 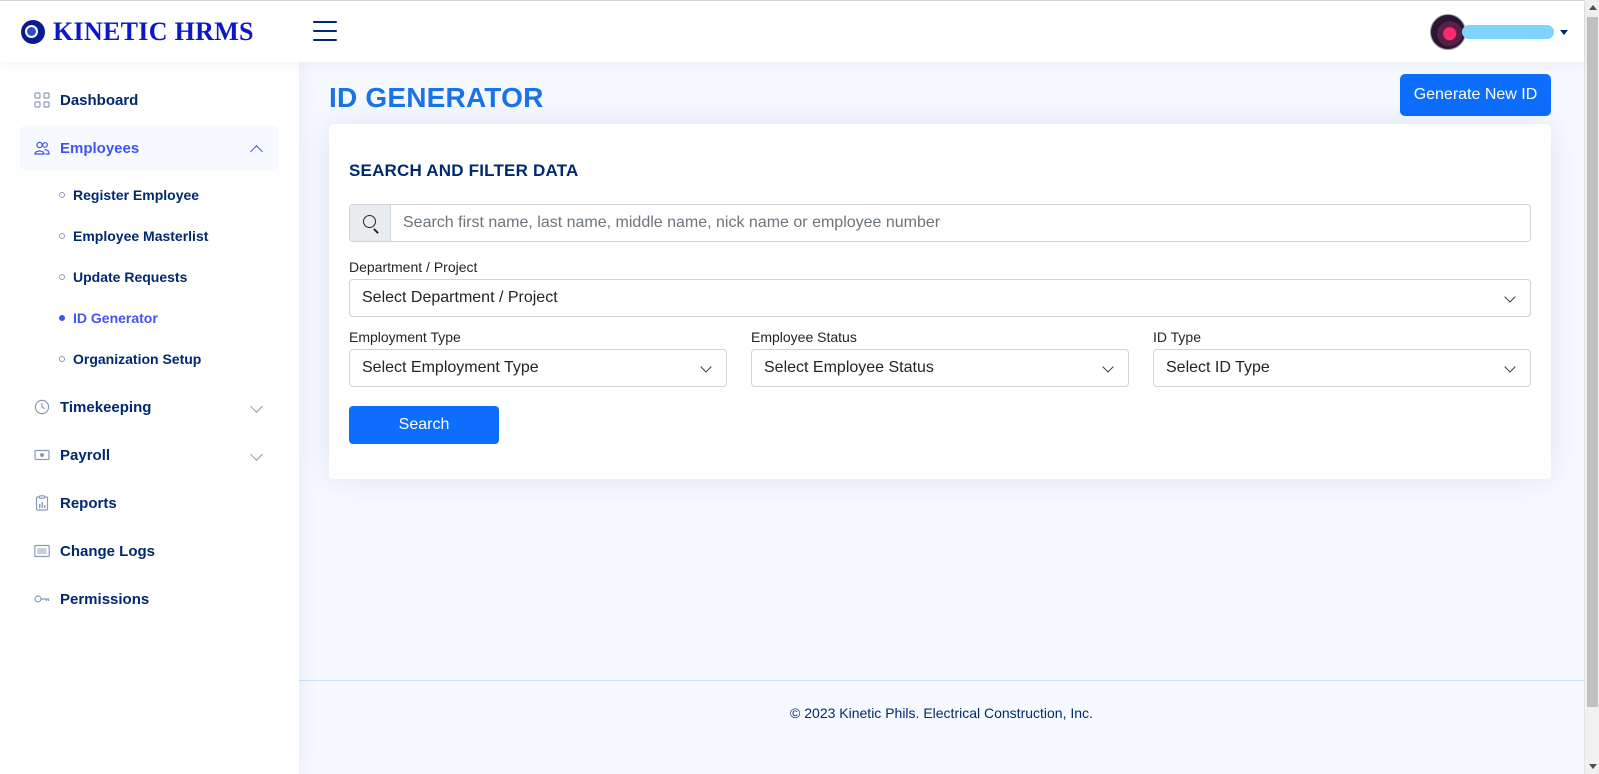 What do you see at coordinates (413, 267) in the screenshot?
I see `department-label: Department / Project` at bounding box center [413, 267].